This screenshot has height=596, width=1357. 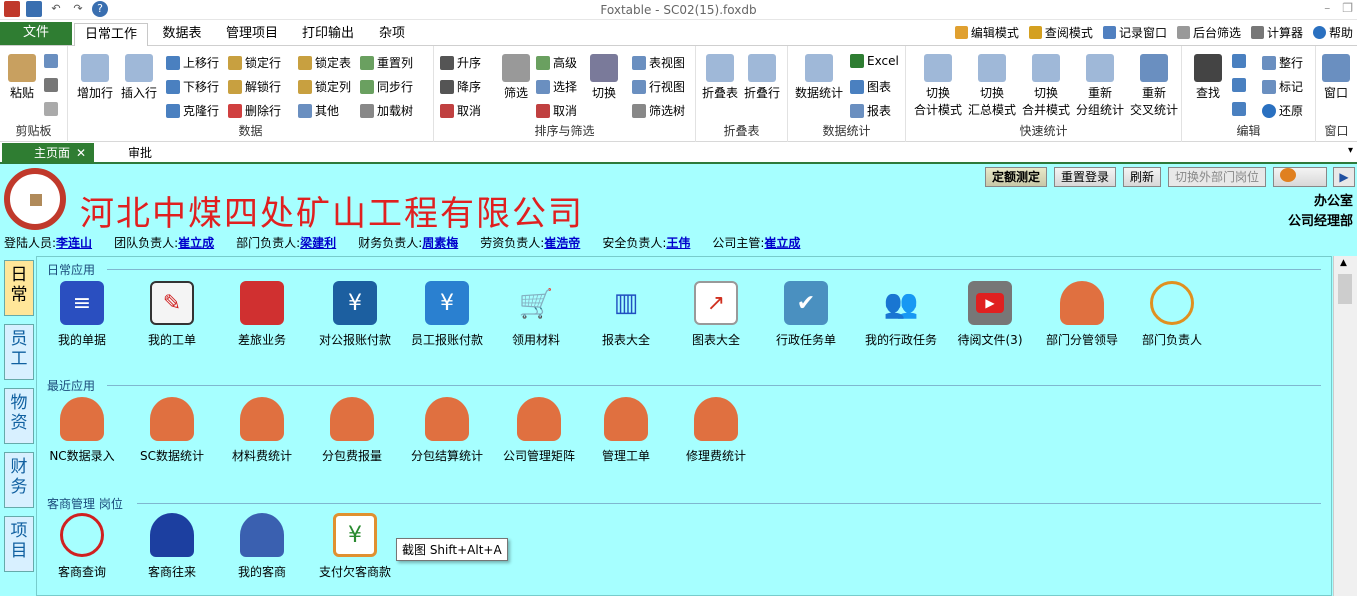 What do you see at coordinates (604, 77) in the screenshot?
I see `switch-filter-button: 切换` at bounding box center [604, 77].